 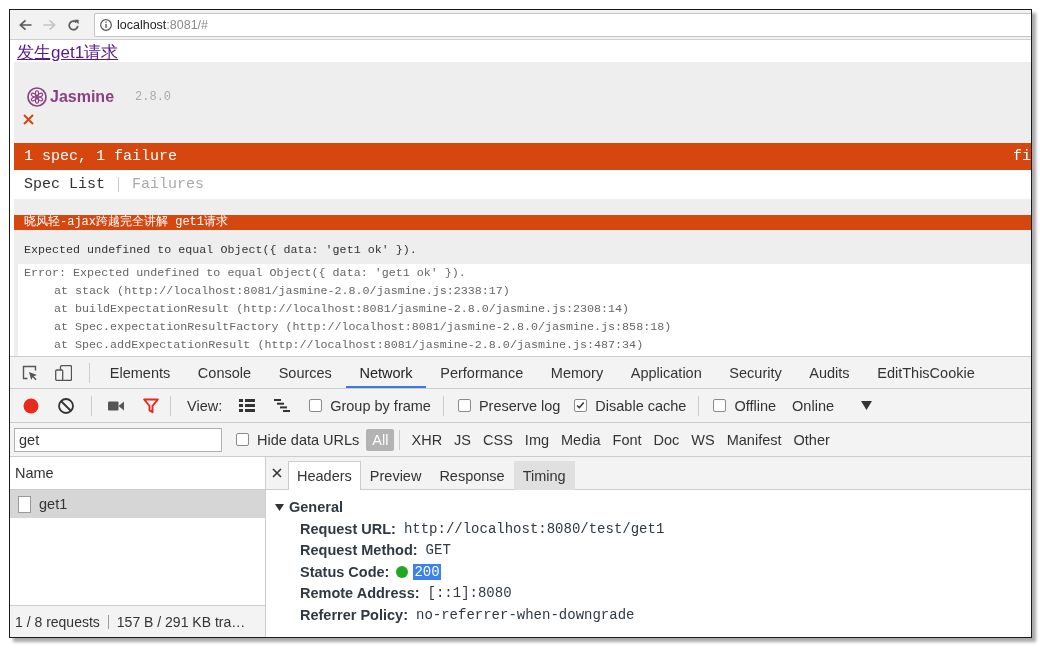 I want to click on type-filter-button: Media, so click(x=581, y=439).